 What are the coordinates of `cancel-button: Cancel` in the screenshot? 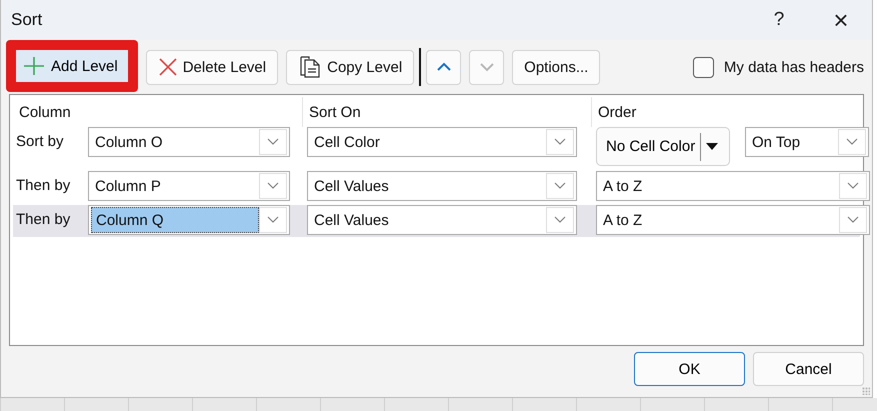 It's located at (808, 369).